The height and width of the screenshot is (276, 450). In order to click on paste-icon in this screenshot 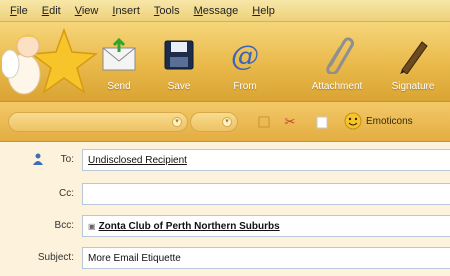, I will do `click(322, 122)`.